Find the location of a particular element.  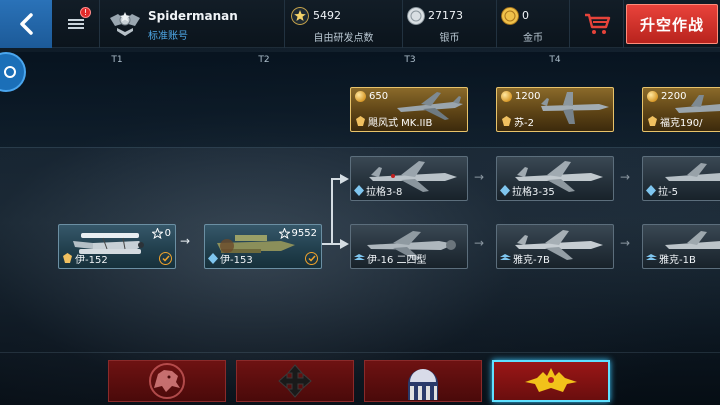

aircraft-card: 0 伊-152 is located at coordinates (117, 246).